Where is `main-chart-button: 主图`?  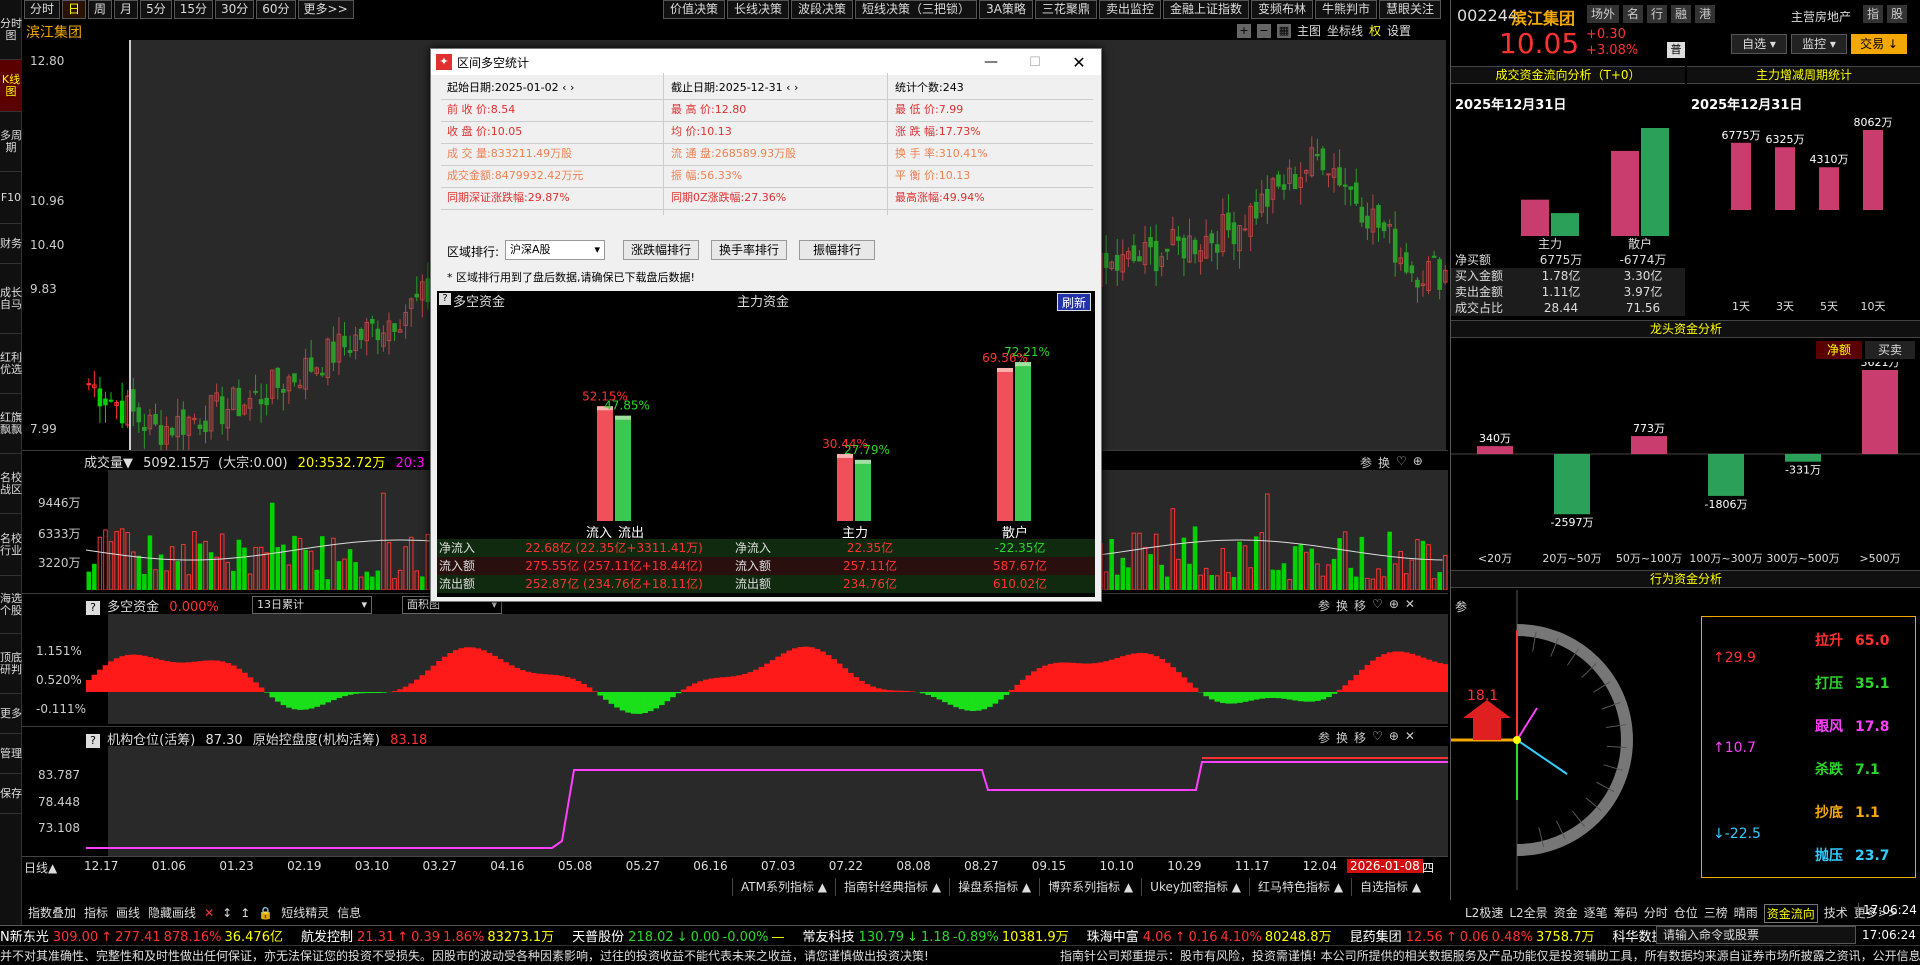
main-chart-button: 主图 is located at coordinates (1309, 30).